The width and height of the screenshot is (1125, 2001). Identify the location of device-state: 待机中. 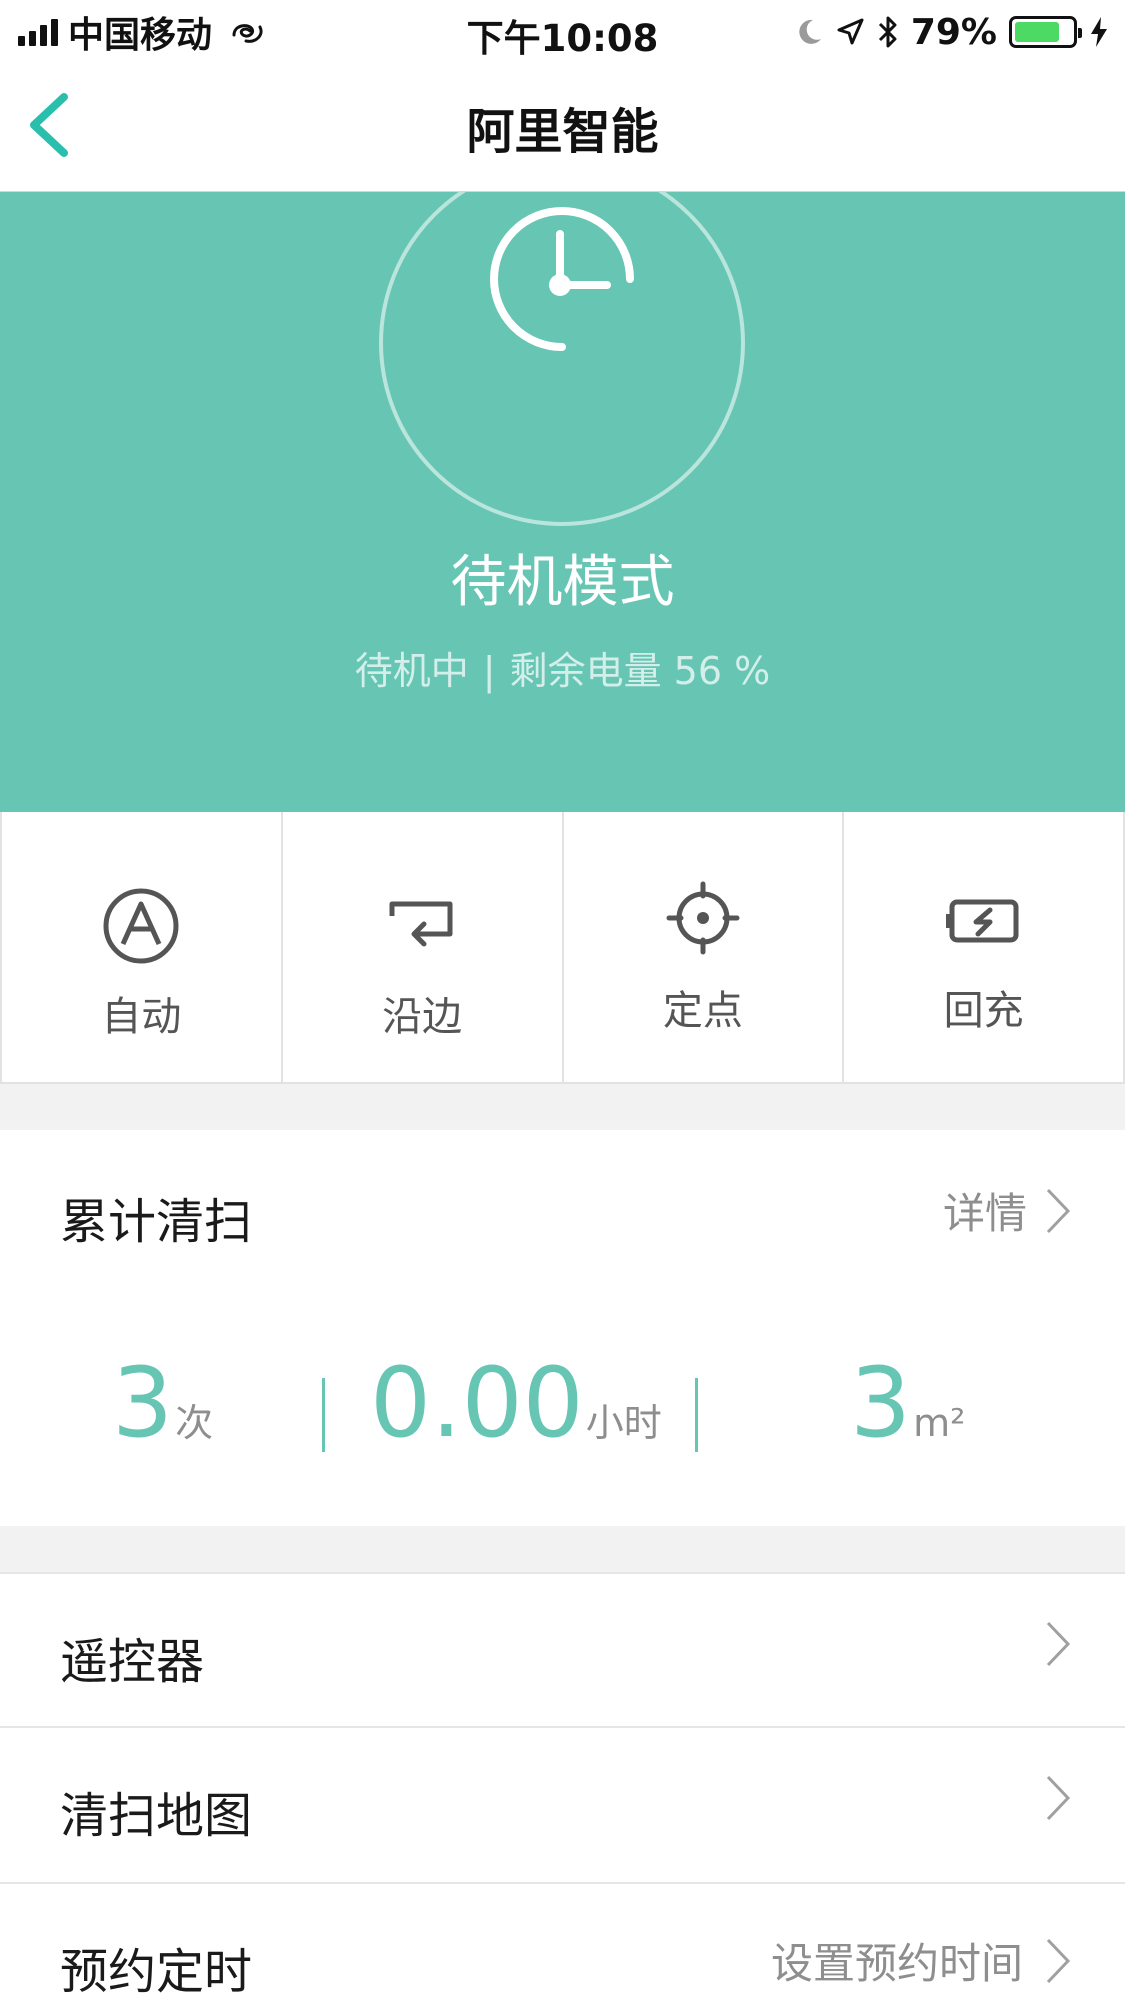
(411, 671).